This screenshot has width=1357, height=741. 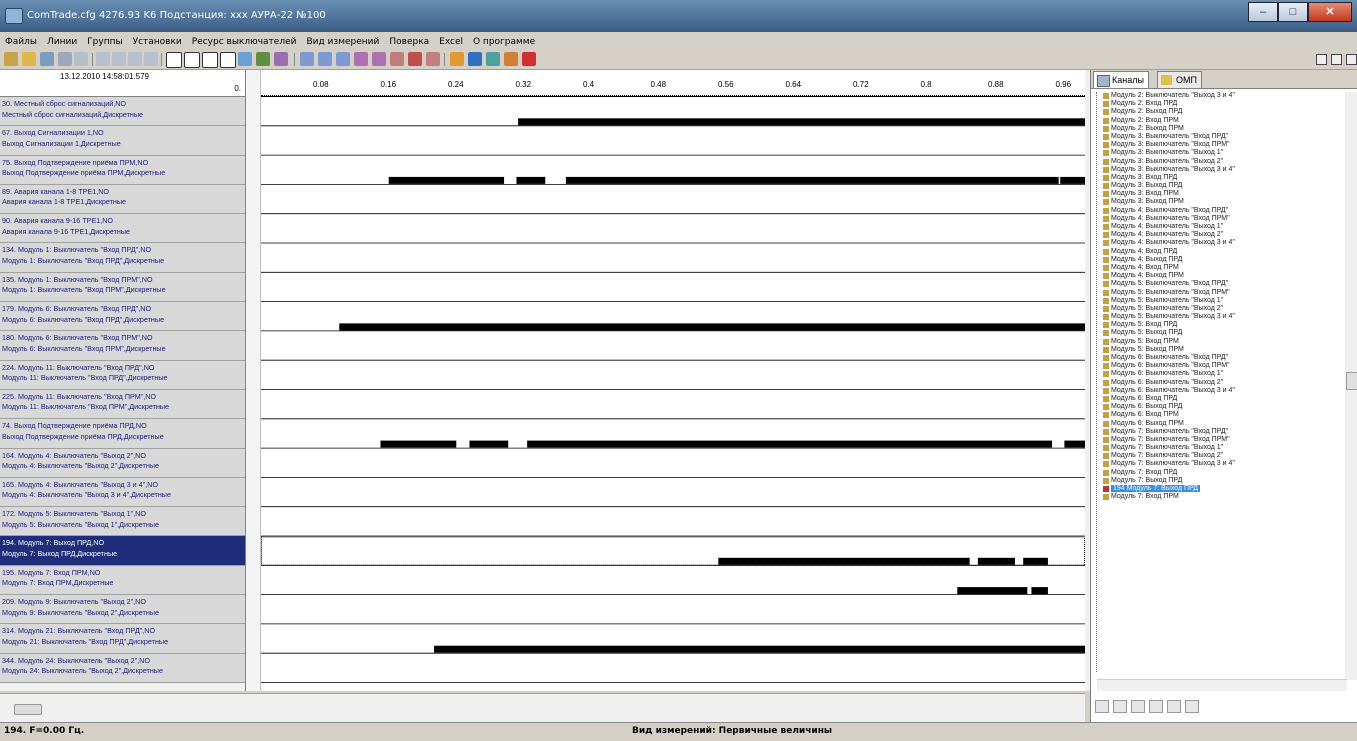 What do you see at coordinates (1263, 12) in the screenshot?
I see `minimize-button: –` at bounding box center [1263, 12].